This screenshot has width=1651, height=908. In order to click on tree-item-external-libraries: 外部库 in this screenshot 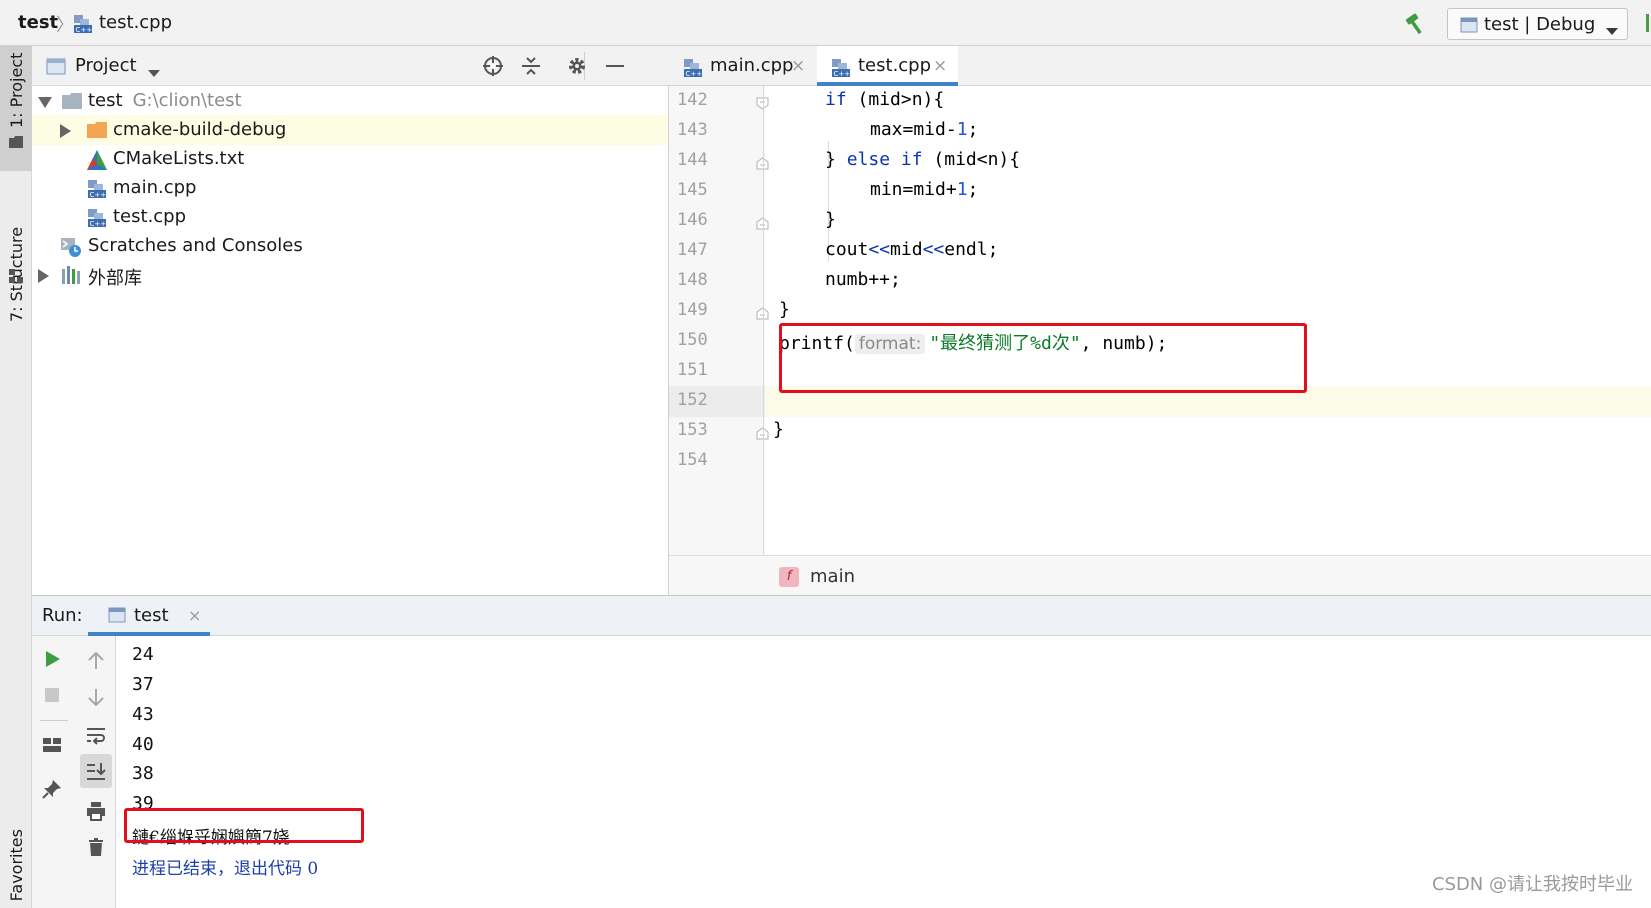, I will do `click(350, 275)`.